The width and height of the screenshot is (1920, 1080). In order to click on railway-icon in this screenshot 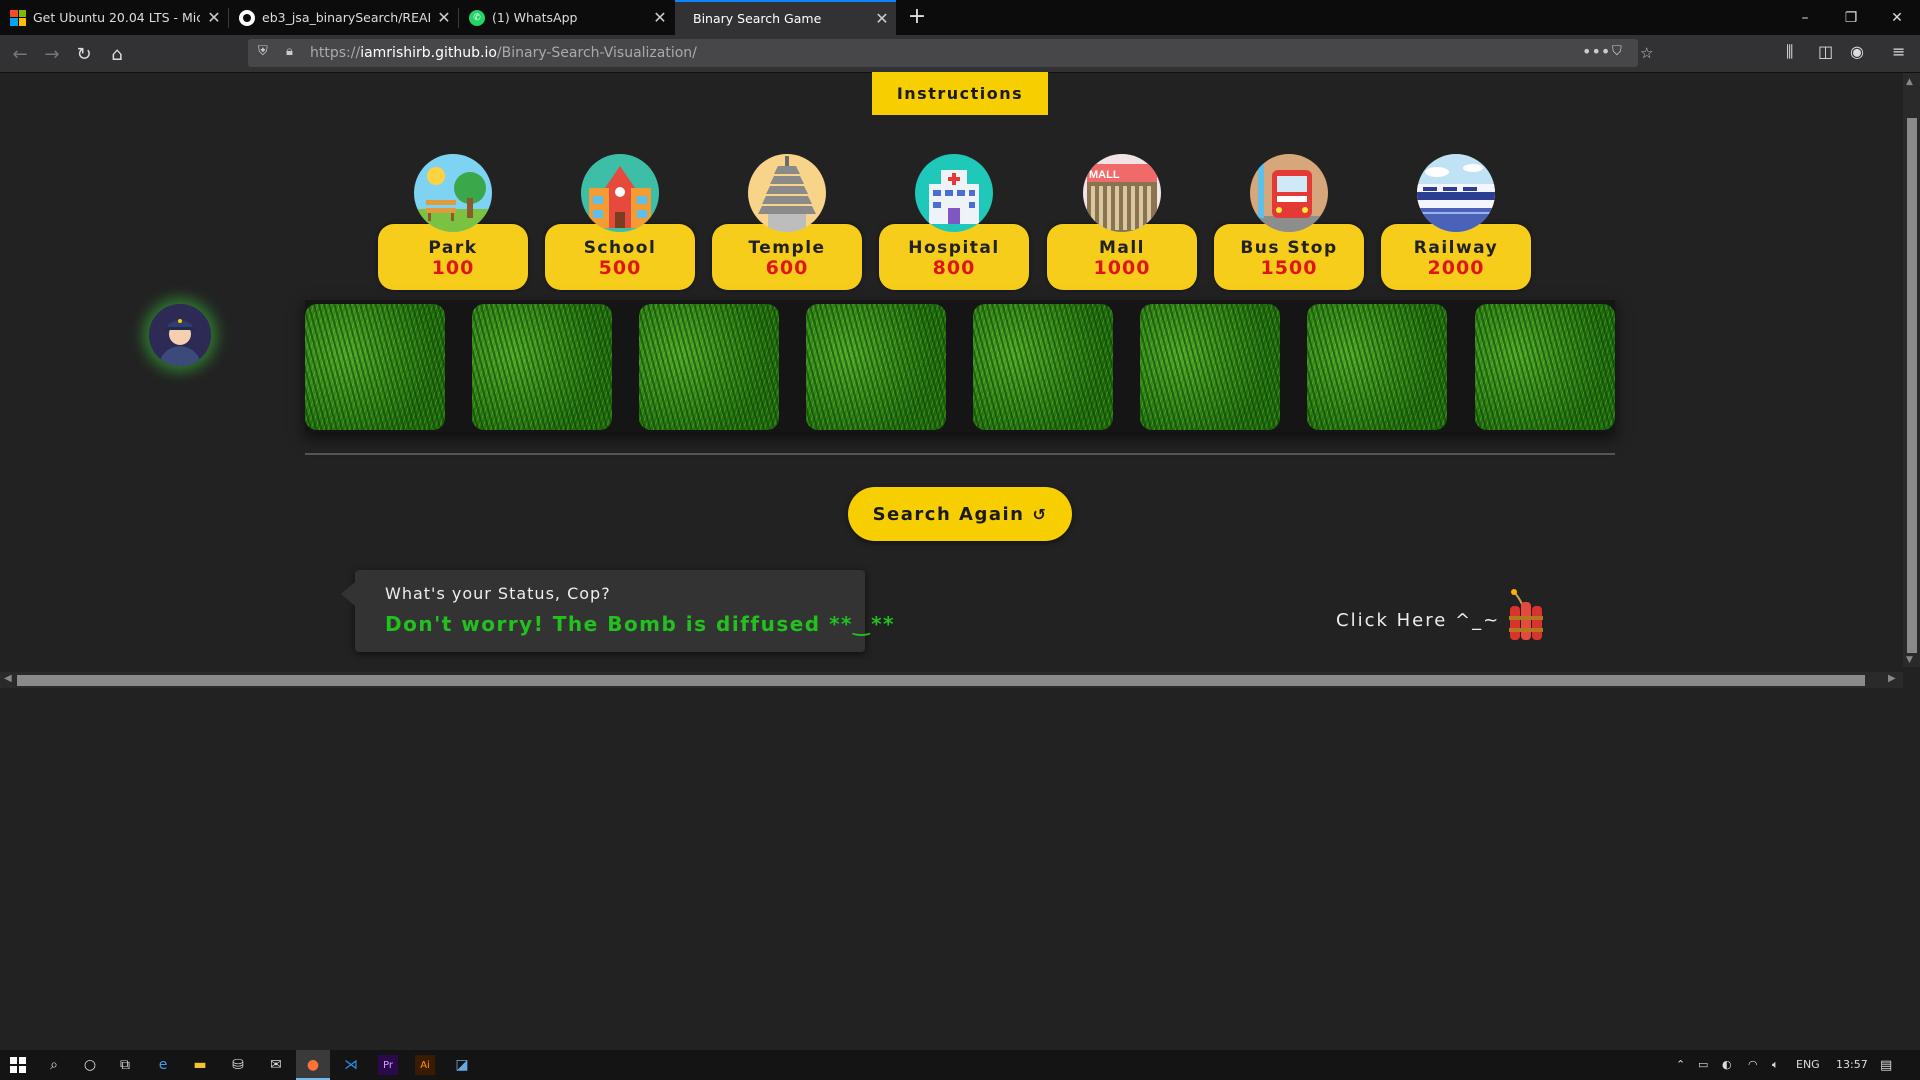, I will do `click(1456, 193)`.